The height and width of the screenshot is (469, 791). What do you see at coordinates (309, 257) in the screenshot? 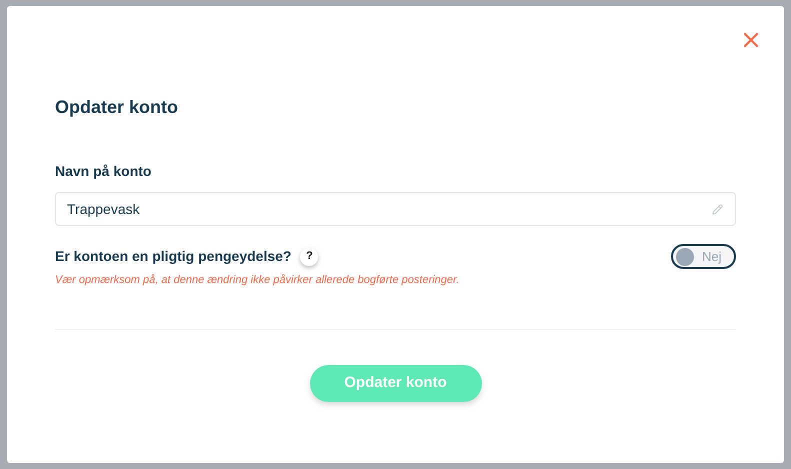
I see `help-badge: ?` at bounding box center [309, 257].